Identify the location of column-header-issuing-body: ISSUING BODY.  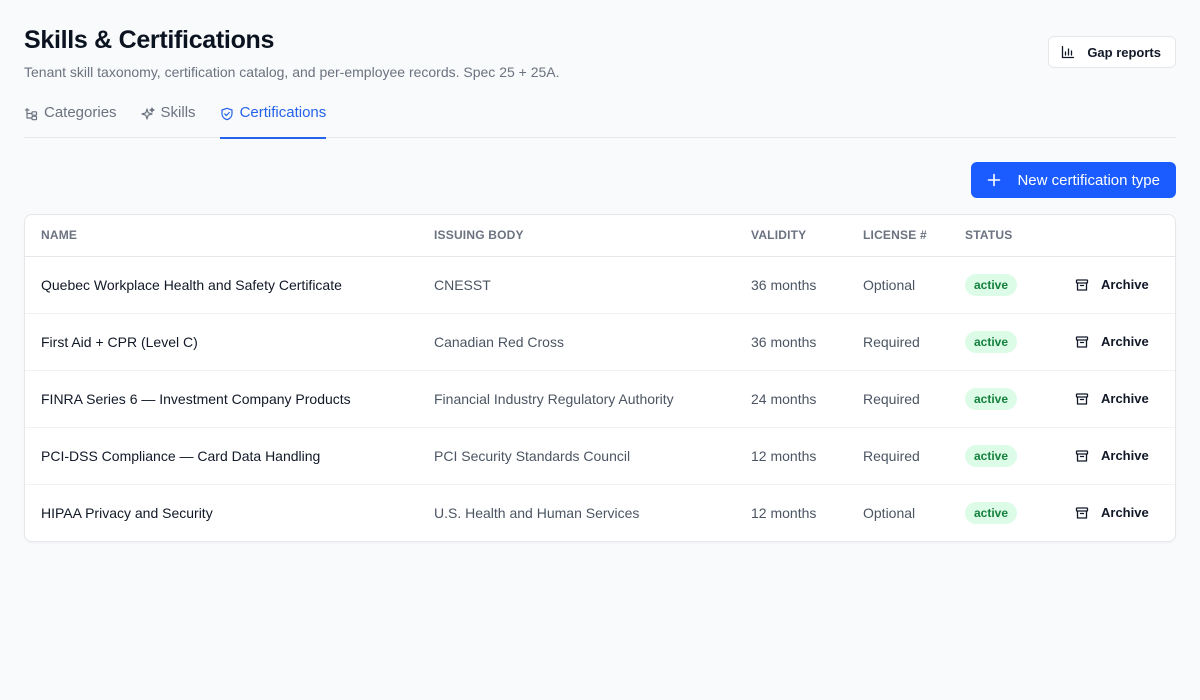
(576, 236).